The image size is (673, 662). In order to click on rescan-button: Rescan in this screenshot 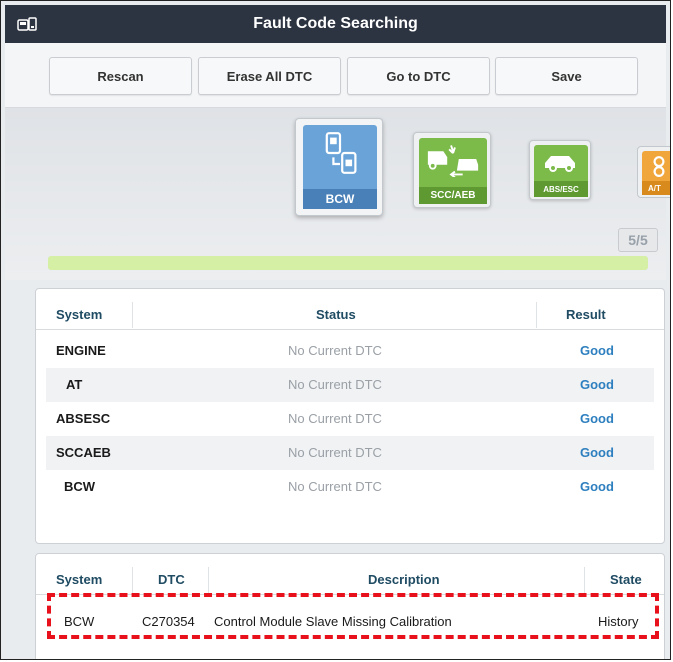, I will do `click(120, 76)`.